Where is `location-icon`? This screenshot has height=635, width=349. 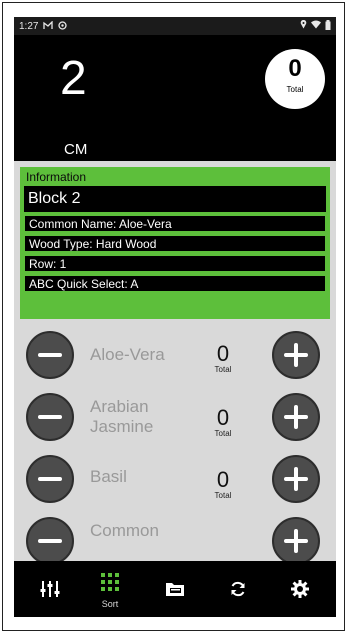
location-icon is located at coordinates (303, 25).